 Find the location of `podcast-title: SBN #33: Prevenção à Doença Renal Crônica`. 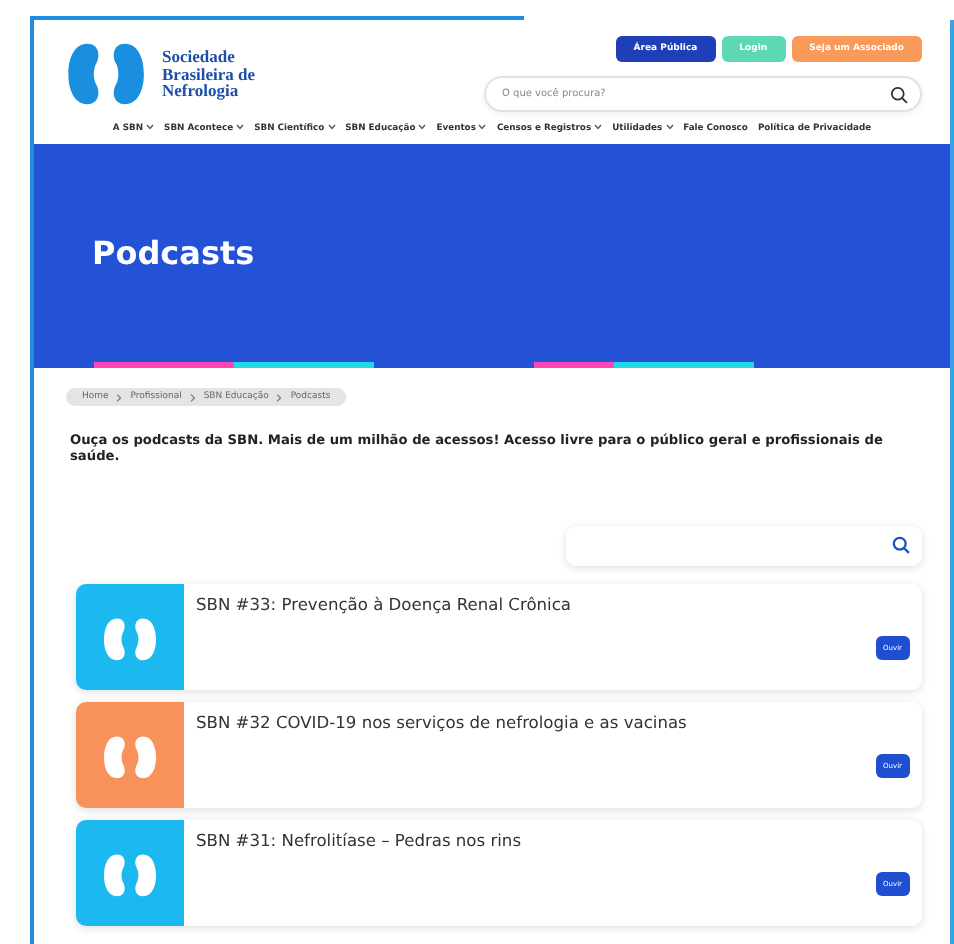

podcast-title: SBN #33: Prevenção à Doença Renal Crônica is located at coordinates (383, 605).